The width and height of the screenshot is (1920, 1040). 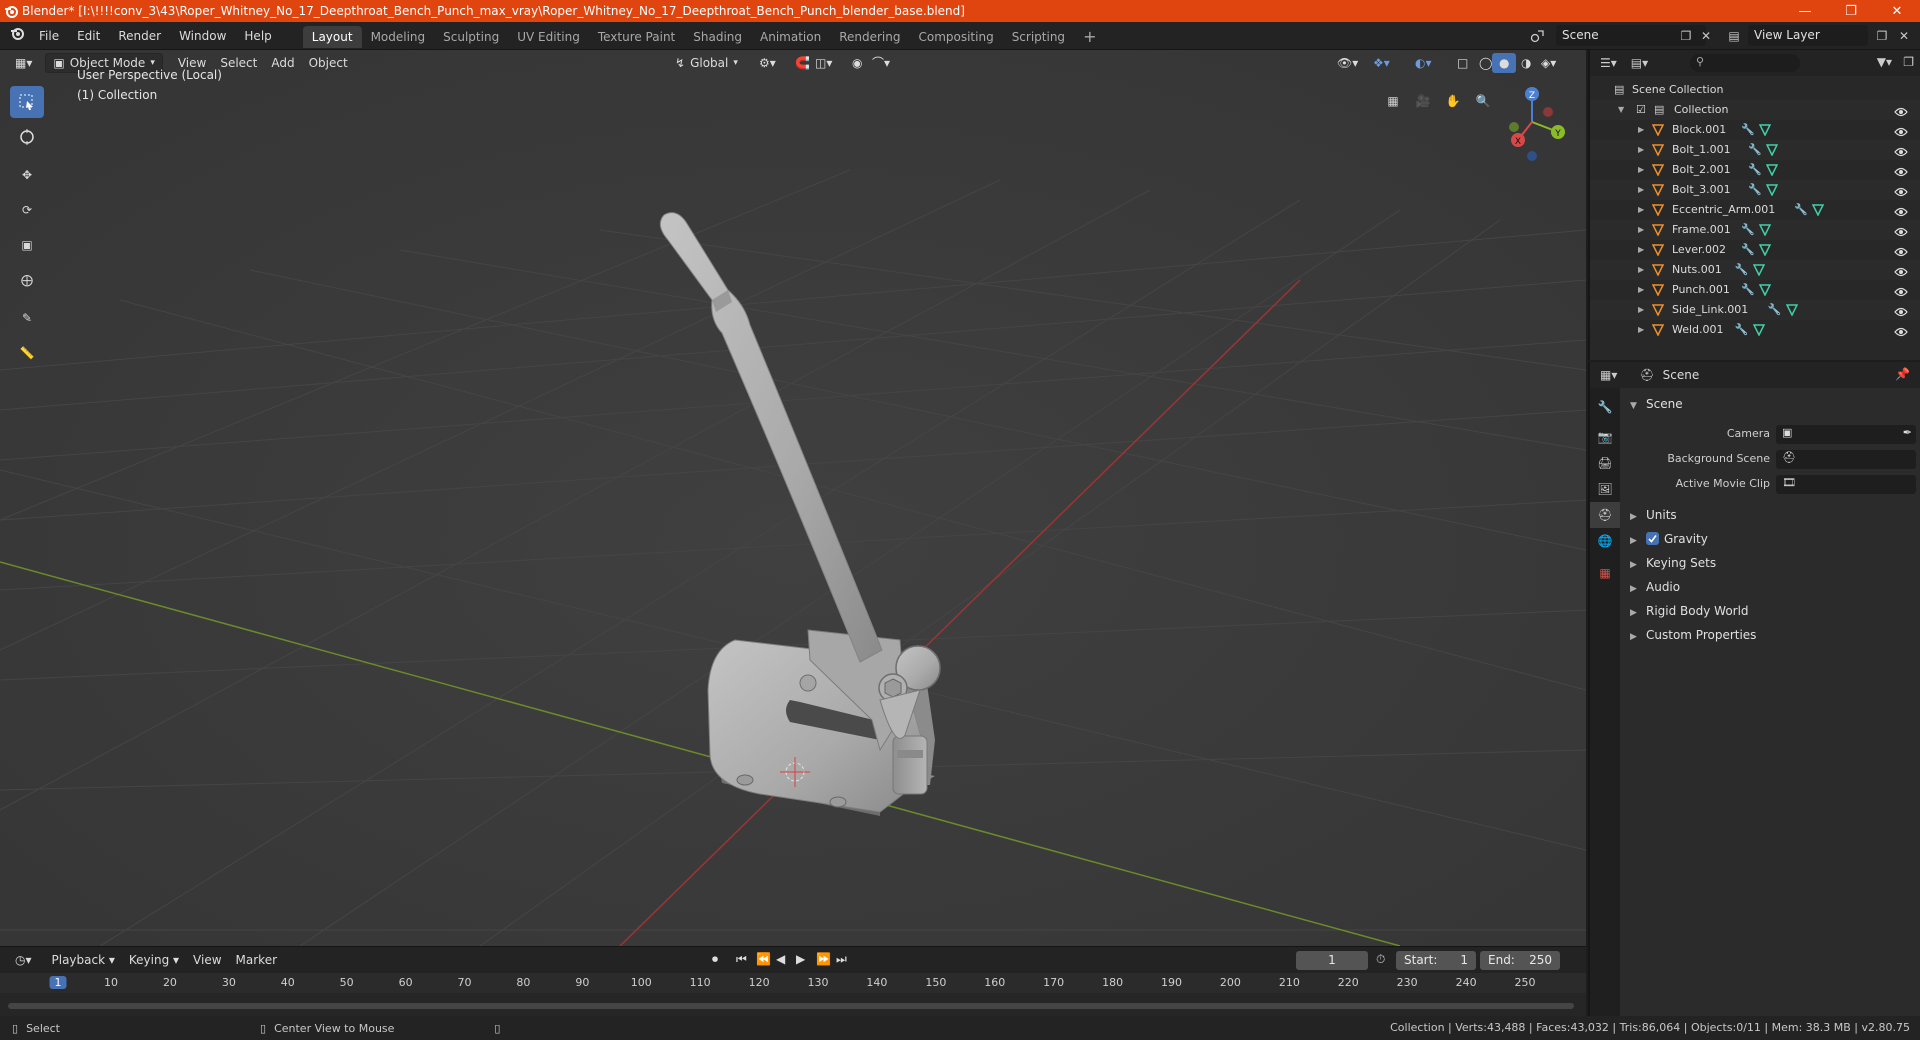 I want to click on new-scene-icon: ❐, so click(x=1686, y=36).